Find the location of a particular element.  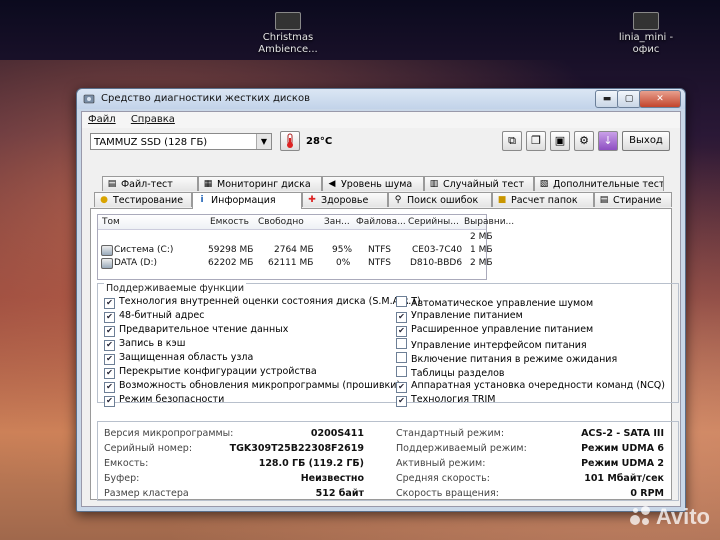

cluster-size-label: Размер кластера is located at coordinates (146, 493).